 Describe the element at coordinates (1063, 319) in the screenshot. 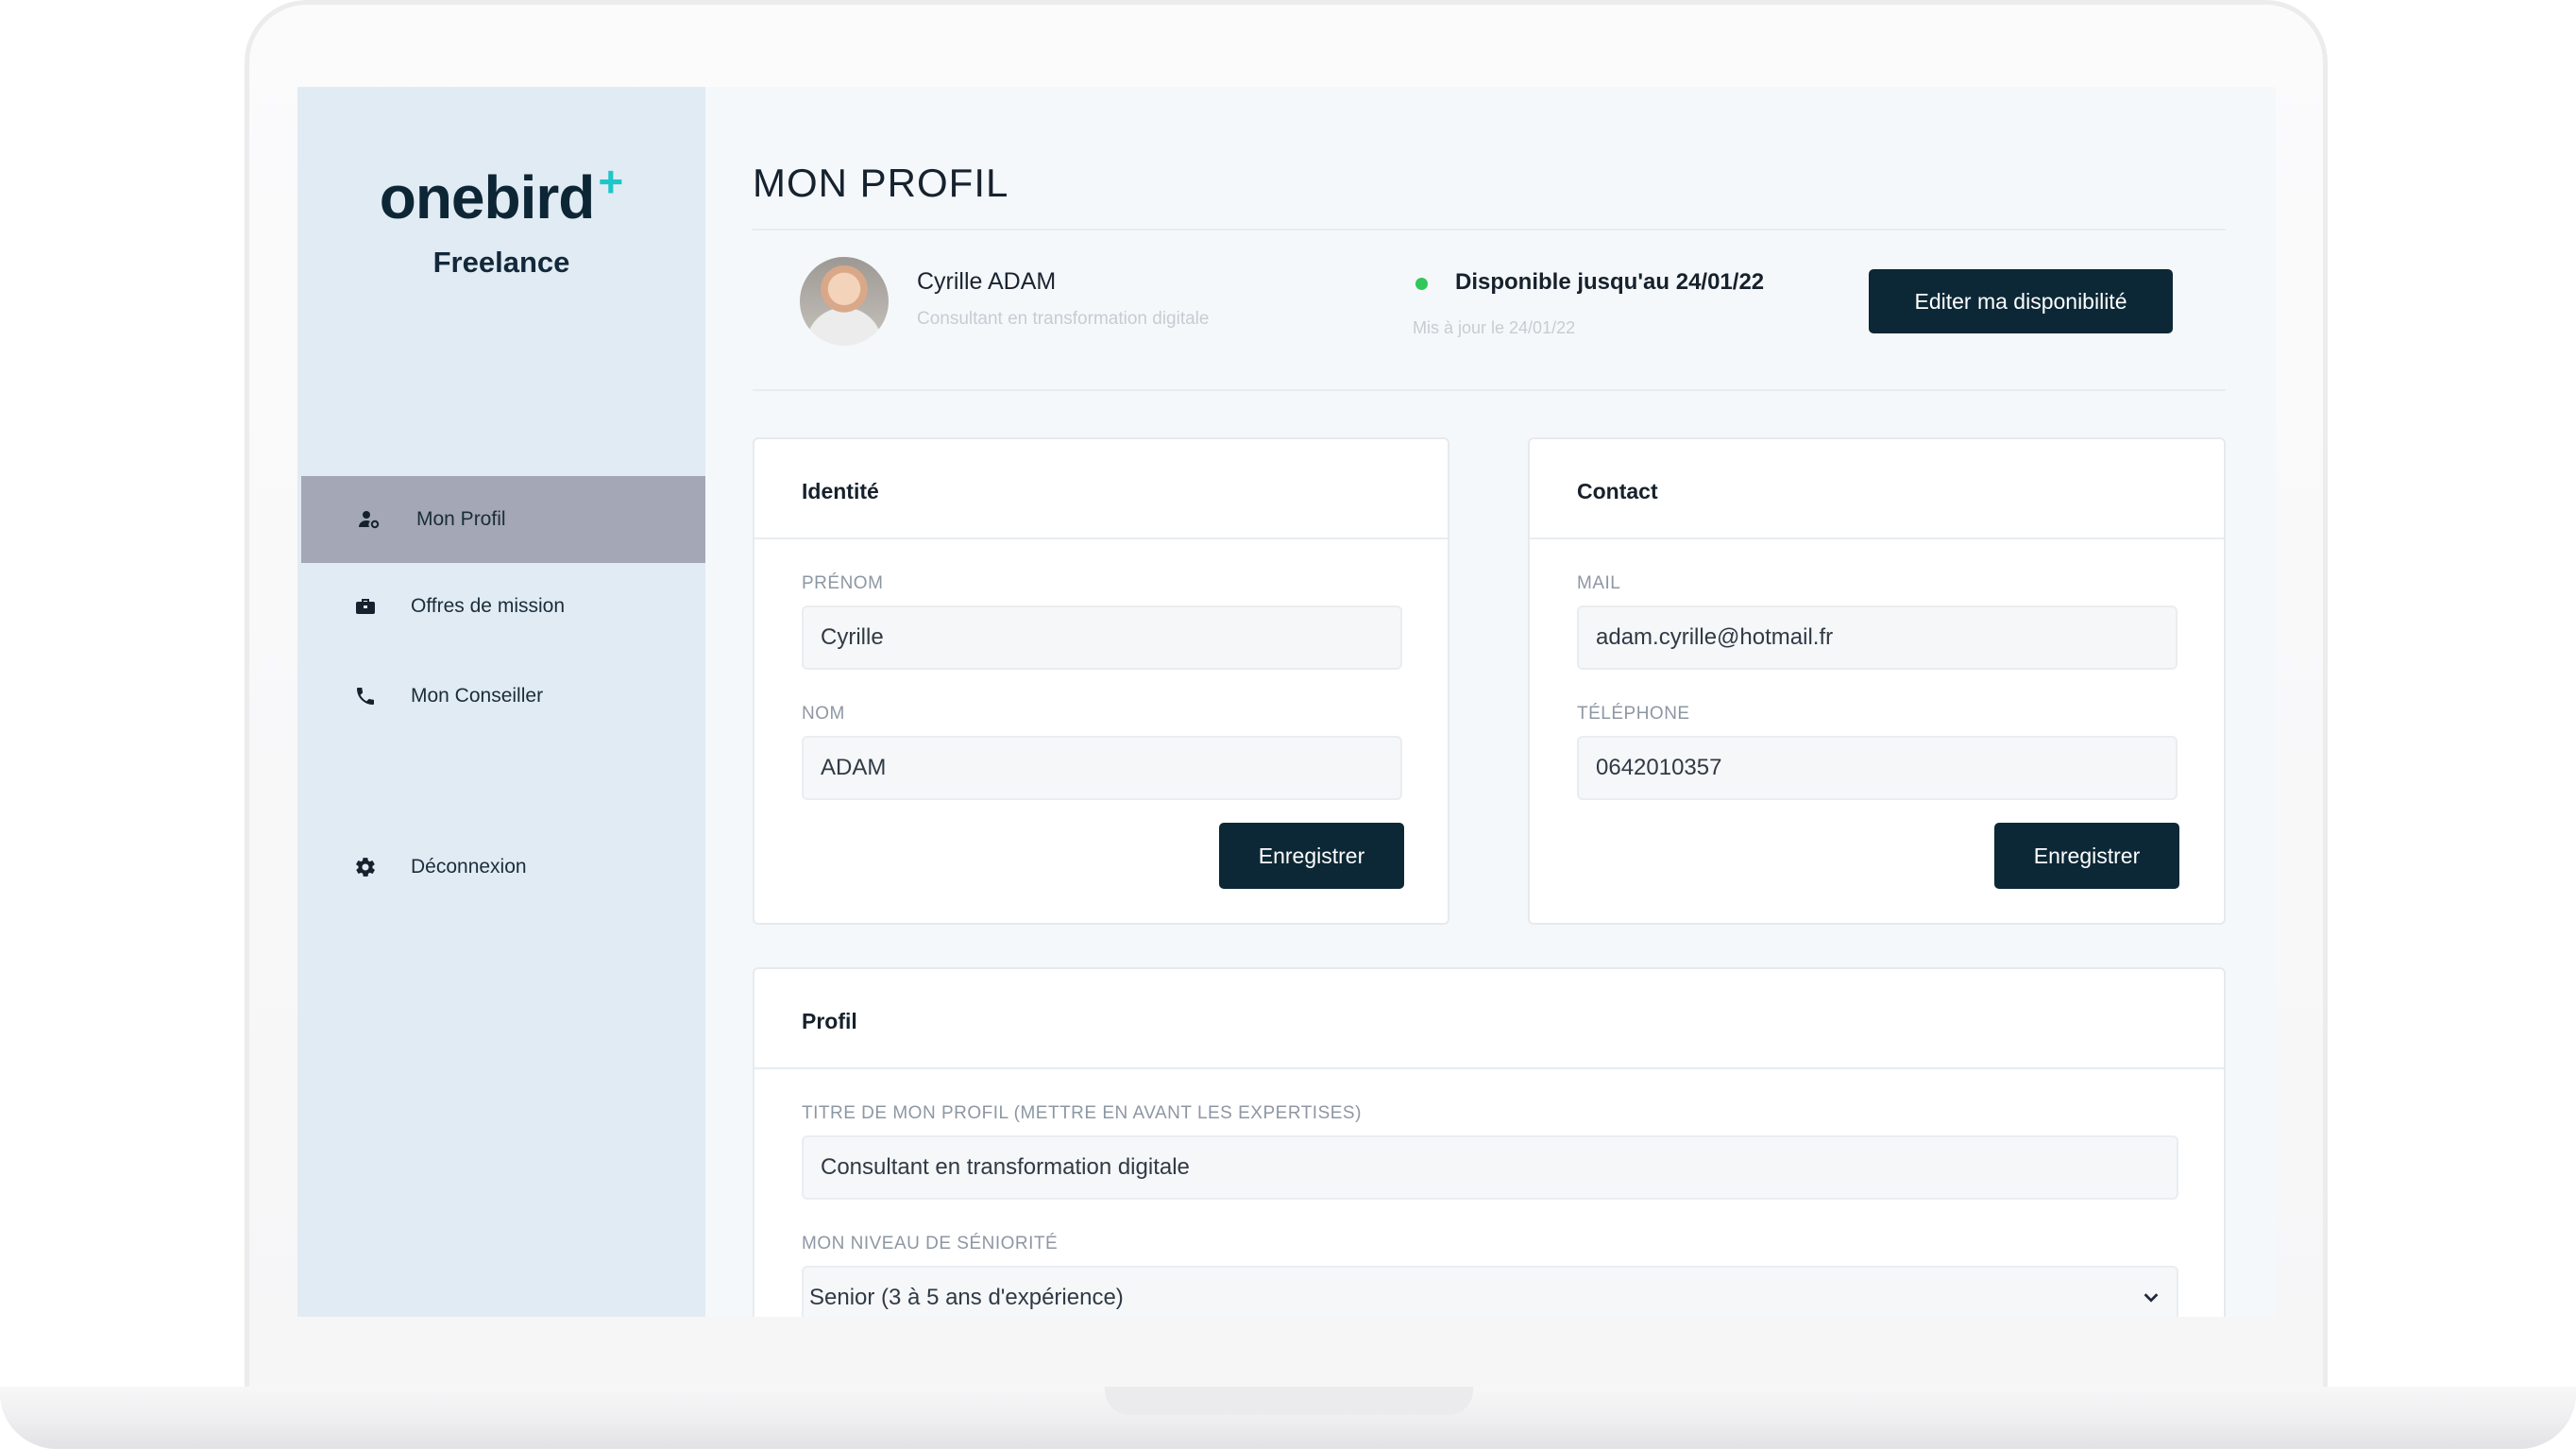

I see `user-role: Consultant en transformation digitale` at that location.